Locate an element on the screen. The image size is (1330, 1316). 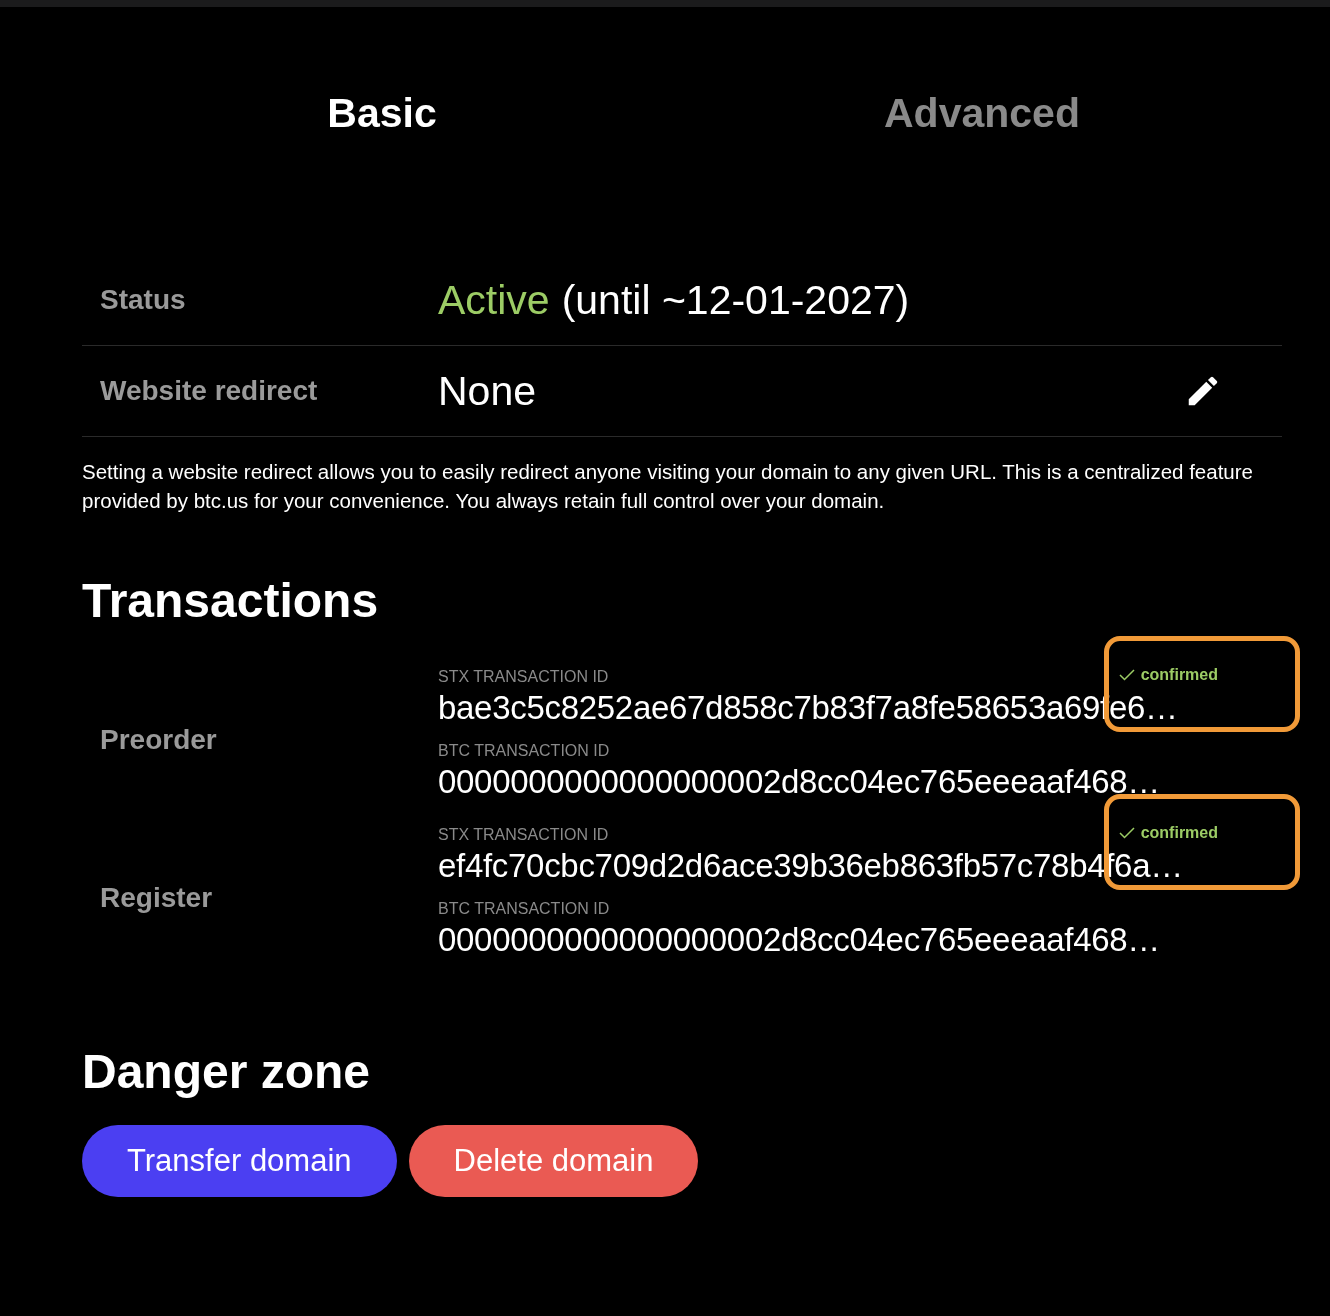
tab: Advanced is located at coordinates (982, 113).